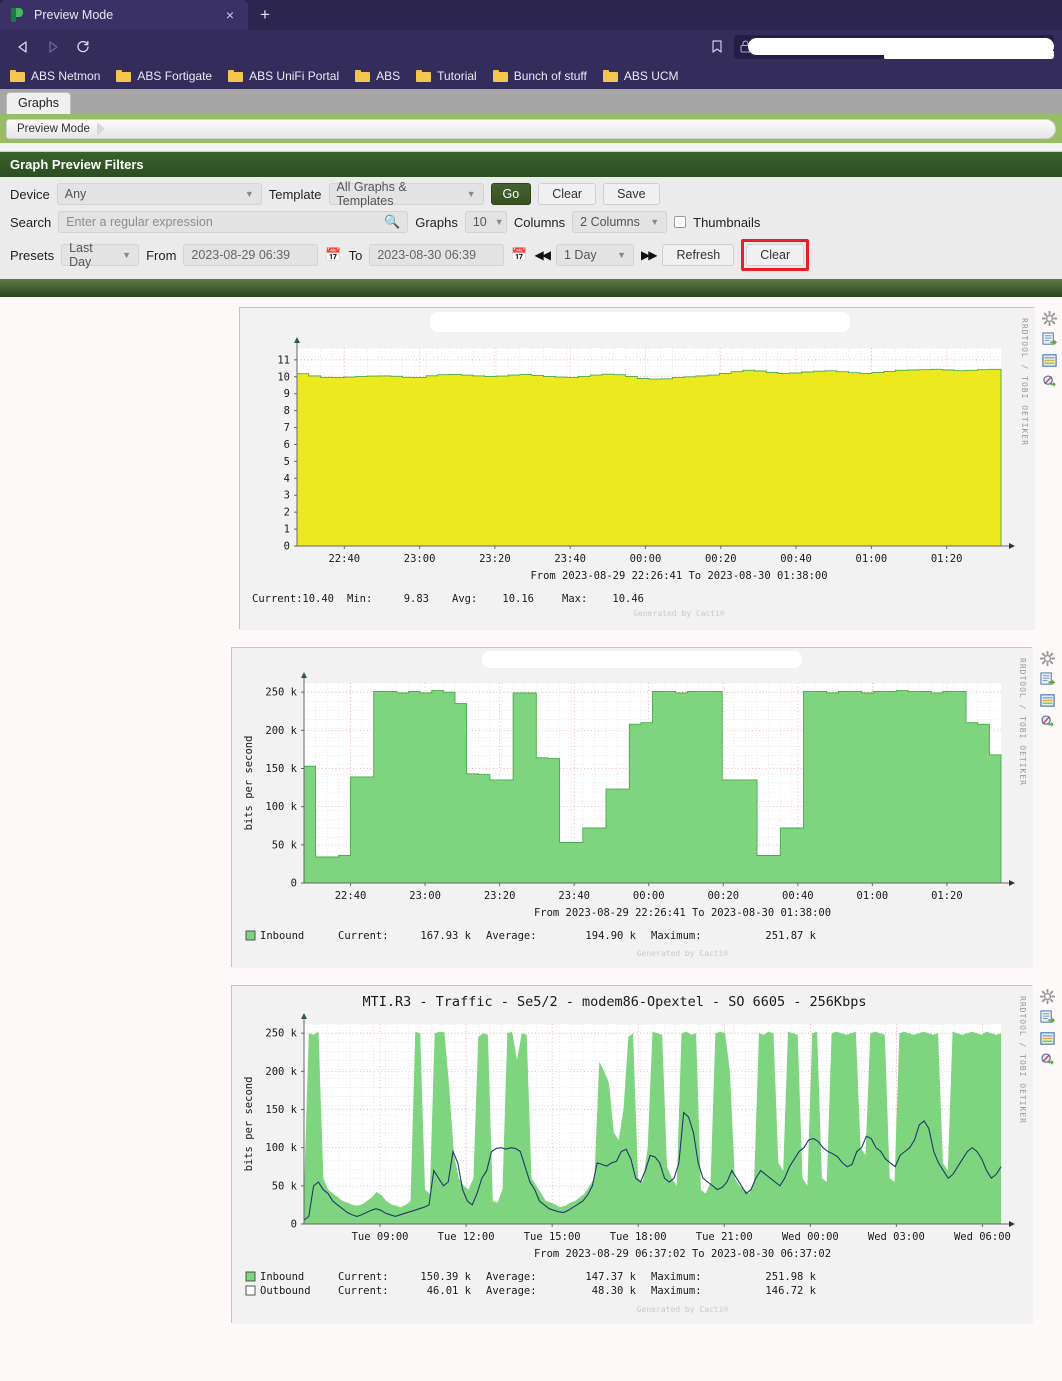 This screenshot has height=1381, width=1062. I want to click on device-select: Any ▼, so click(159, 194).